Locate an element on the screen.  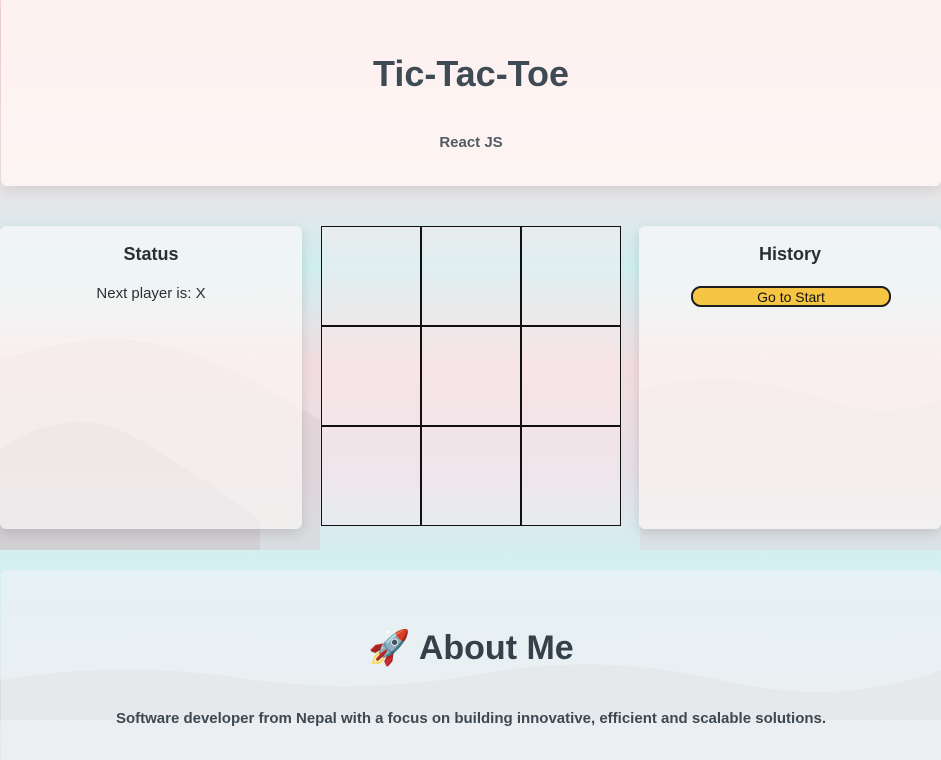
history-title: History is located at coordinates (789, 254).